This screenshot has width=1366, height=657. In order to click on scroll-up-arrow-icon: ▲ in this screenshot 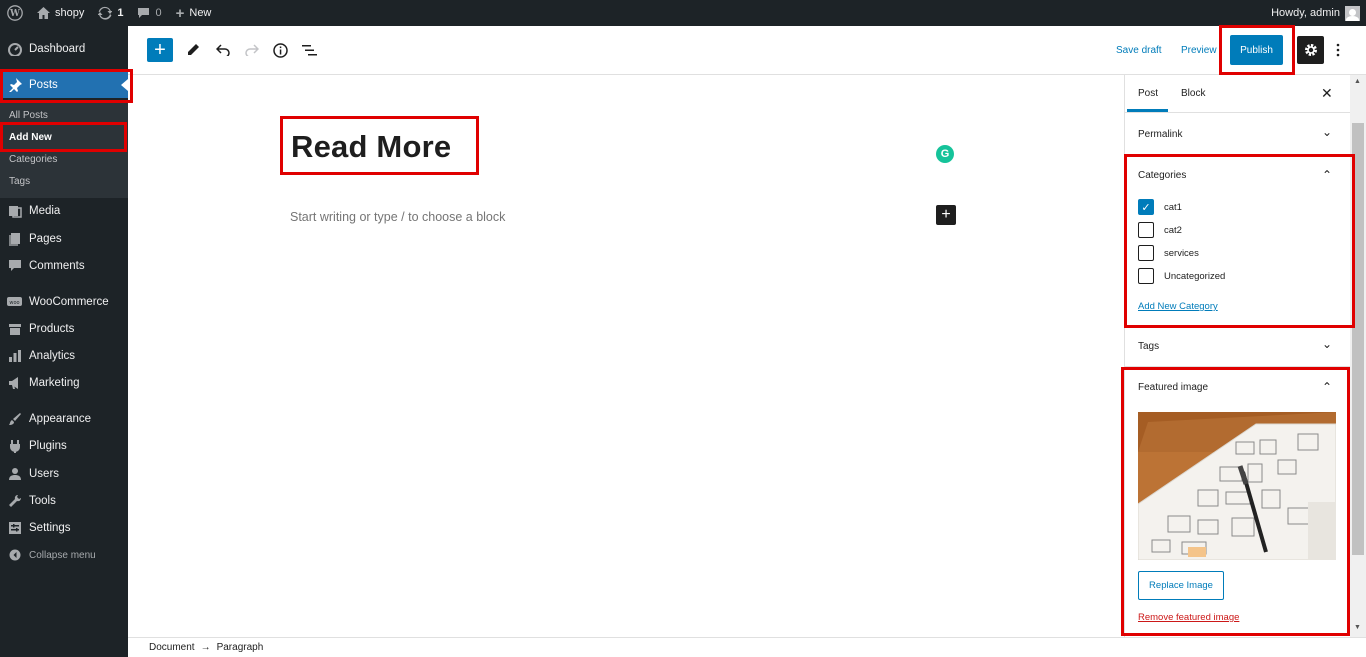, I will do `click(1357, 81)`.